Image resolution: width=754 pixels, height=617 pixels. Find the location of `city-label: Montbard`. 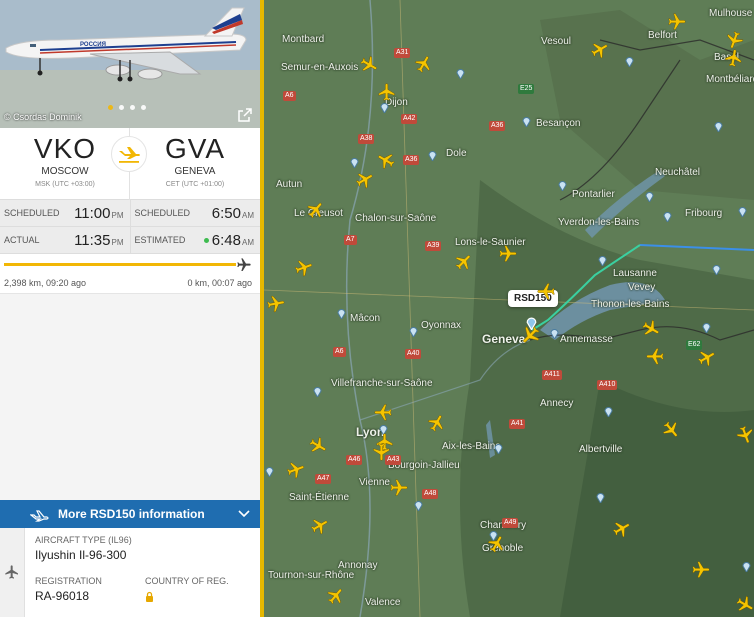

city-label: Montbard is located at coordinates (303, 39).